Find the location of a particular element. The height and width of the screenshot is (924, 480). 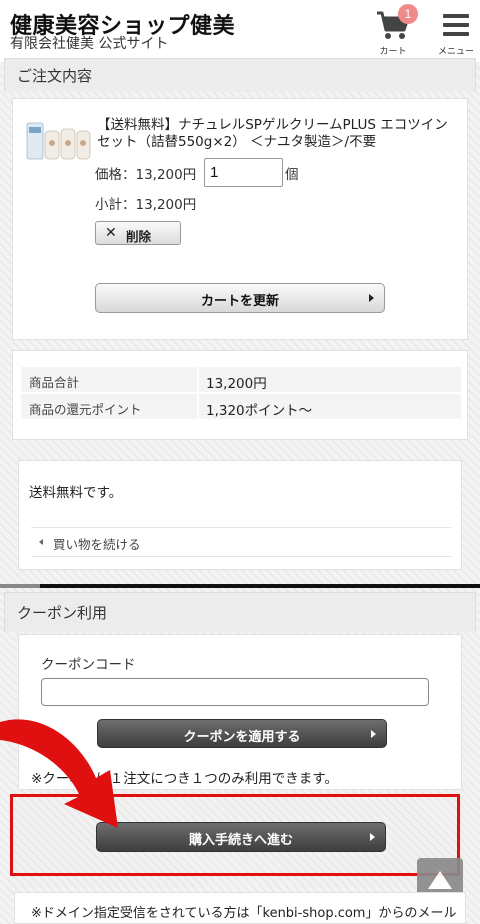

continue-shopping-label: 買い物を続ける is located at coordinates (97, 544).